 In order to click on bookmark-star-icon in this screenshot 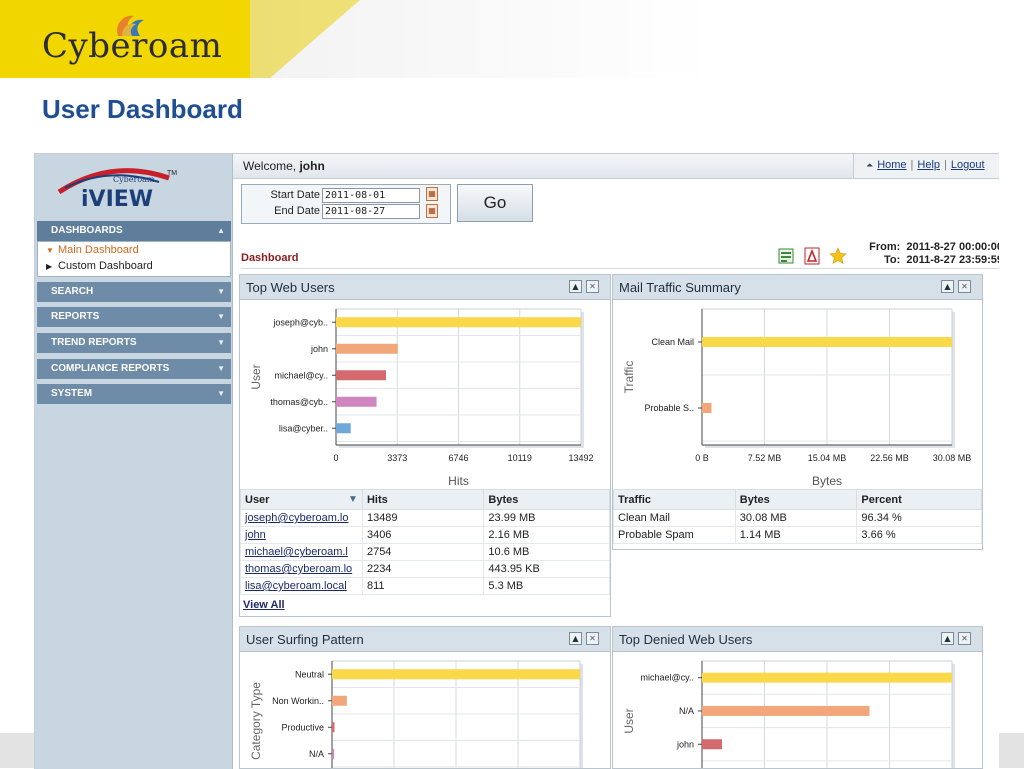, I will do `click(838, 256)`.